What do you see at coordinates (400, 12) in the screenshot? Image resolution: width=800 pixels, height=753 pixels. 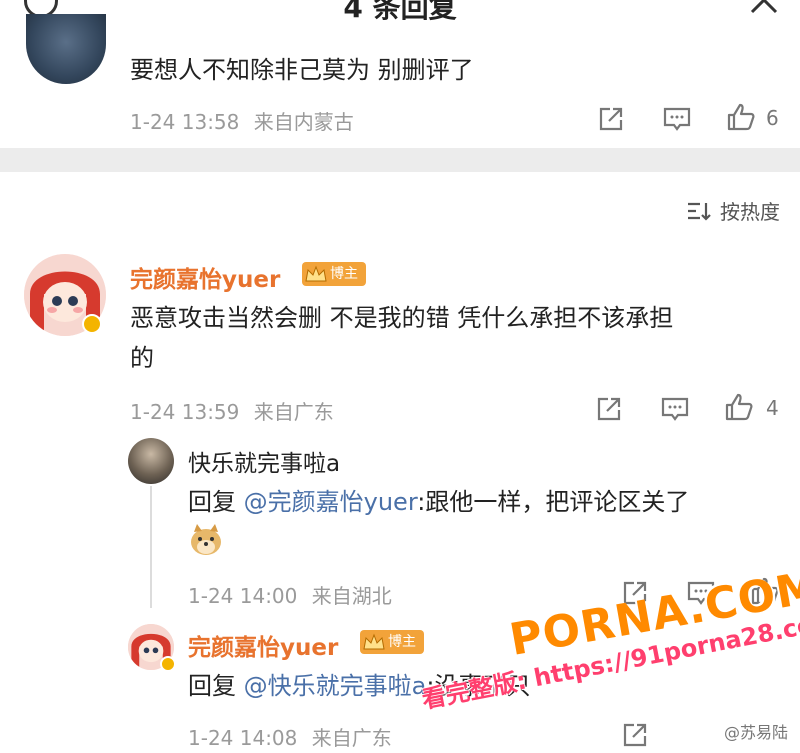 I see `page-title: 4 条回复` at bounding box center [400, 12].